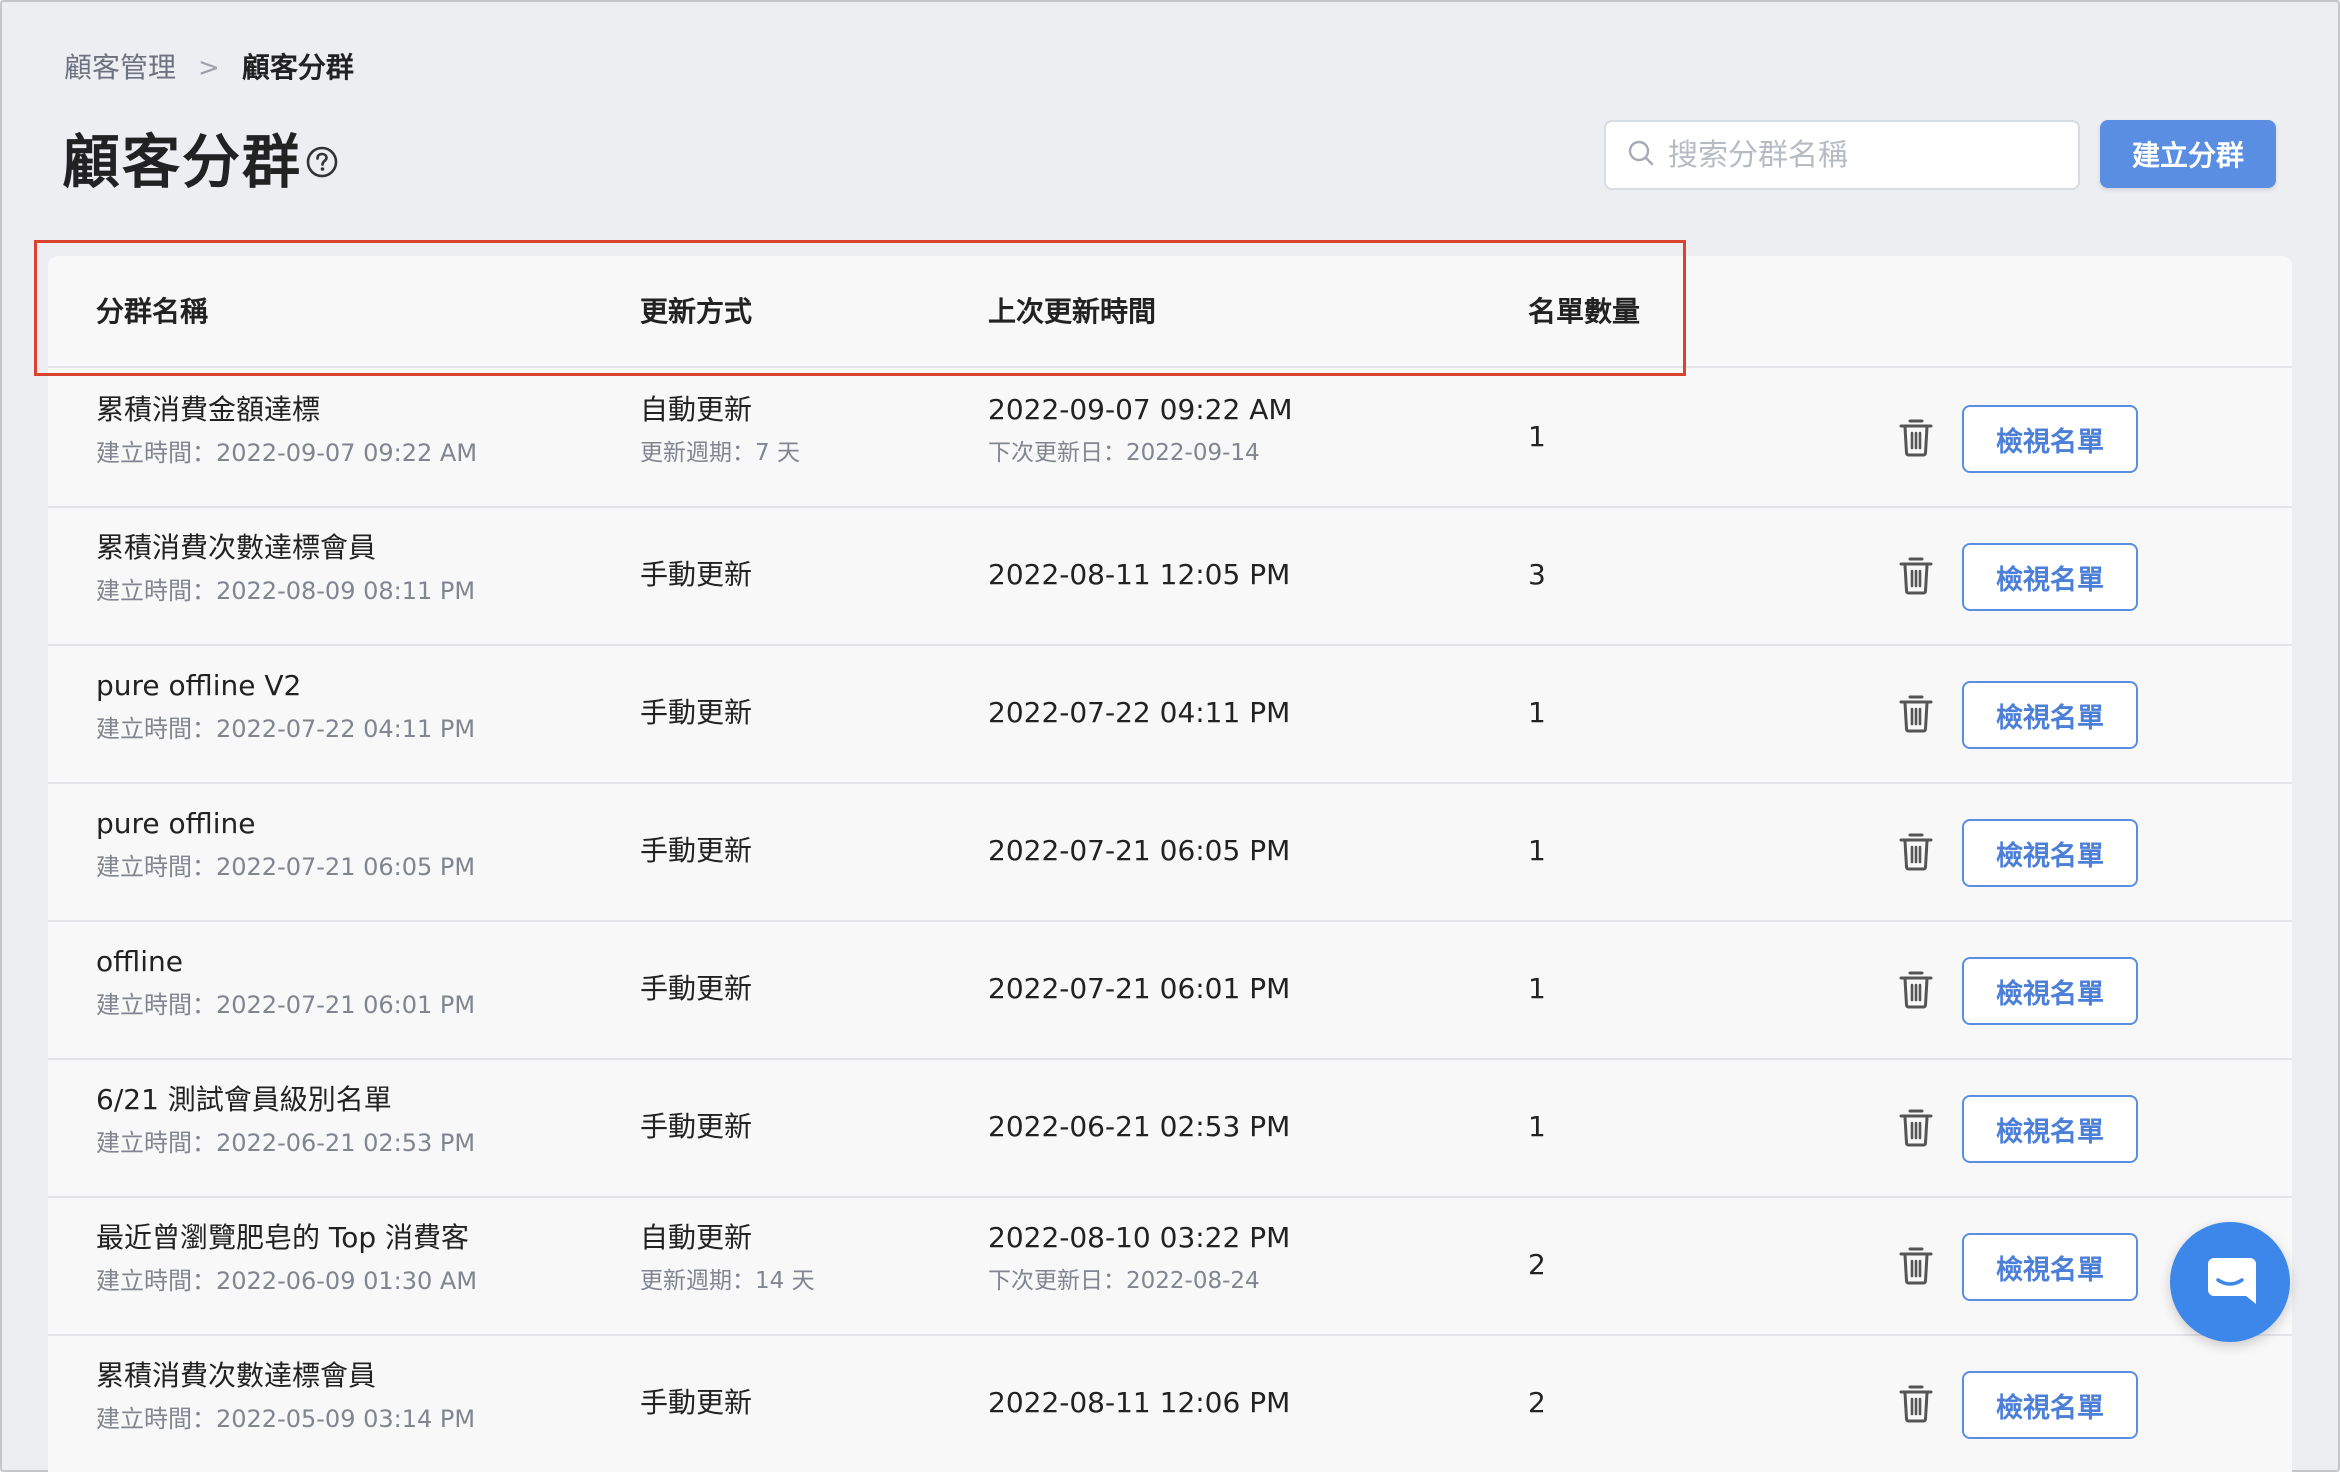 This screenshot has width=2340, height=1472. I want to click on segment-name-cell: 累積消費次數達標會員建立時間：2022-05-09 03:14 PM, so click(285, 1397).